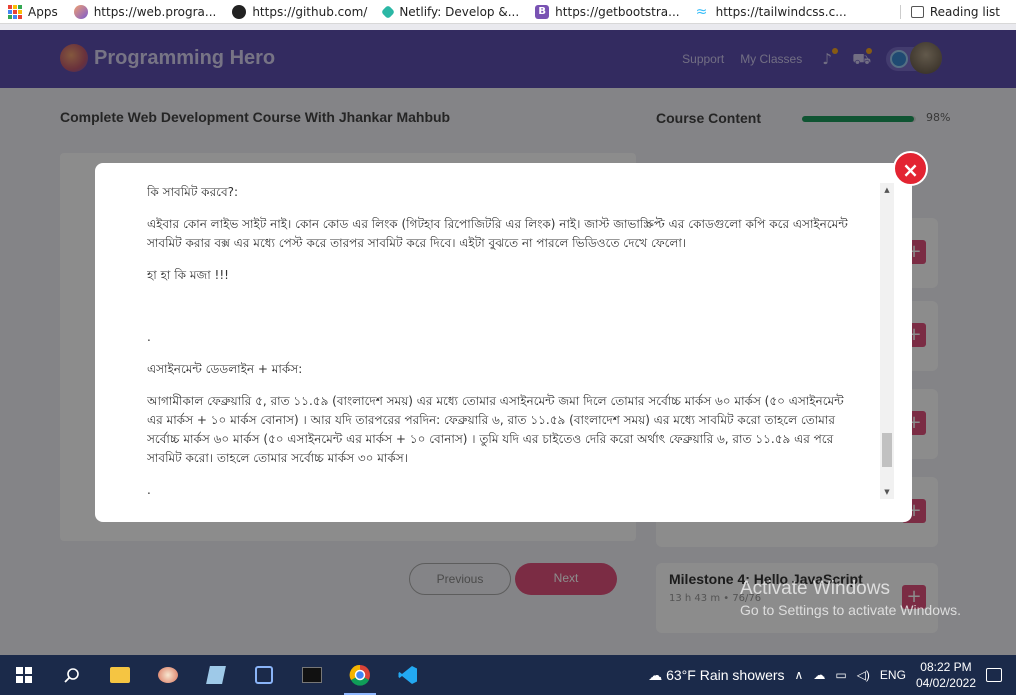  I want to click on clock: 08:22 PM 04/02/2022, so click(946, 675).